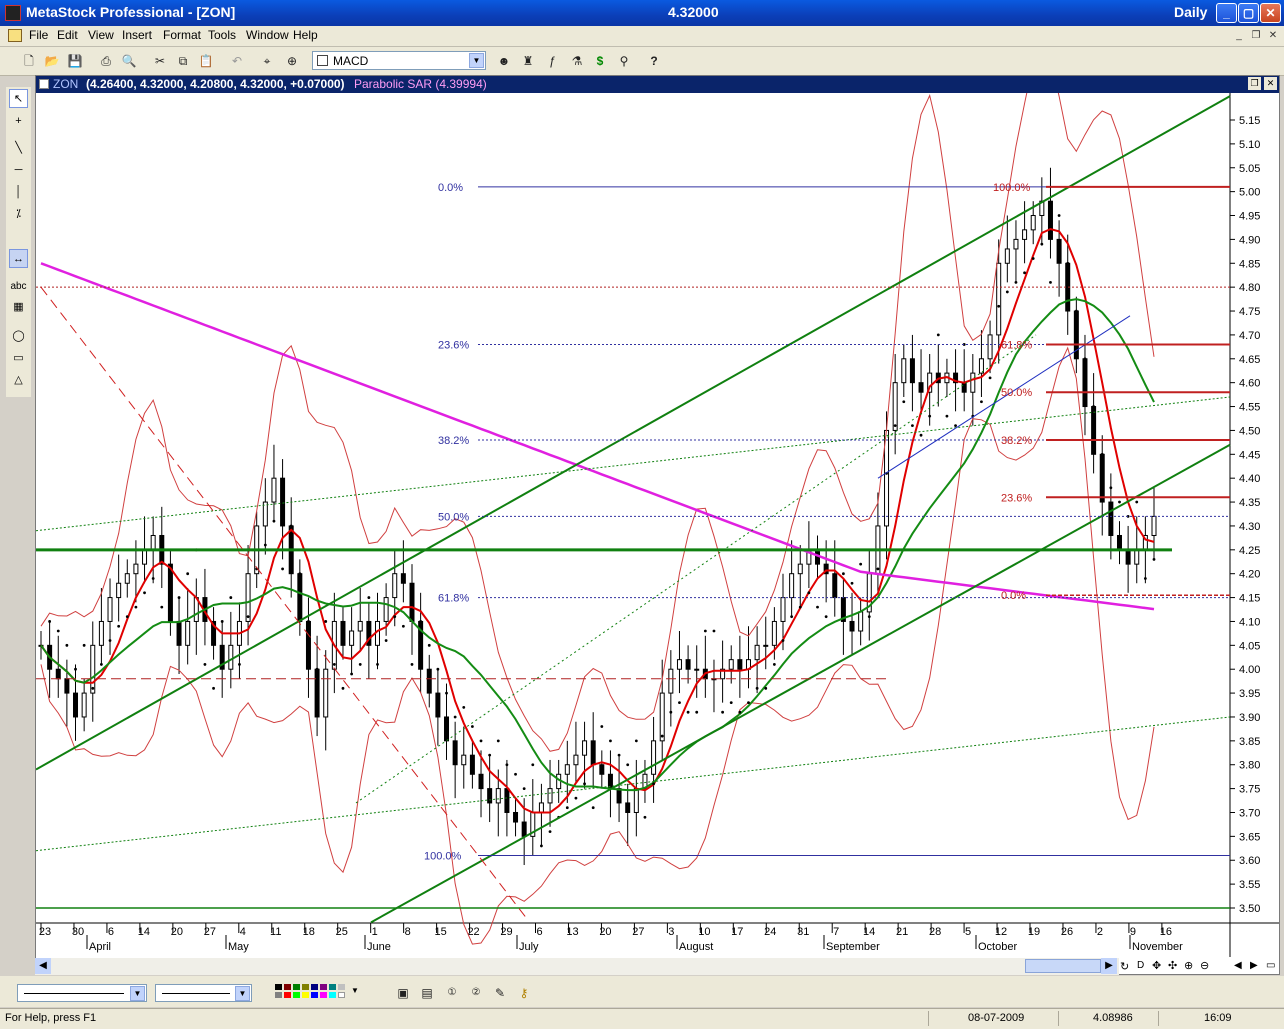  I want to click on pointer-icon: ↖, so click(18, 98).